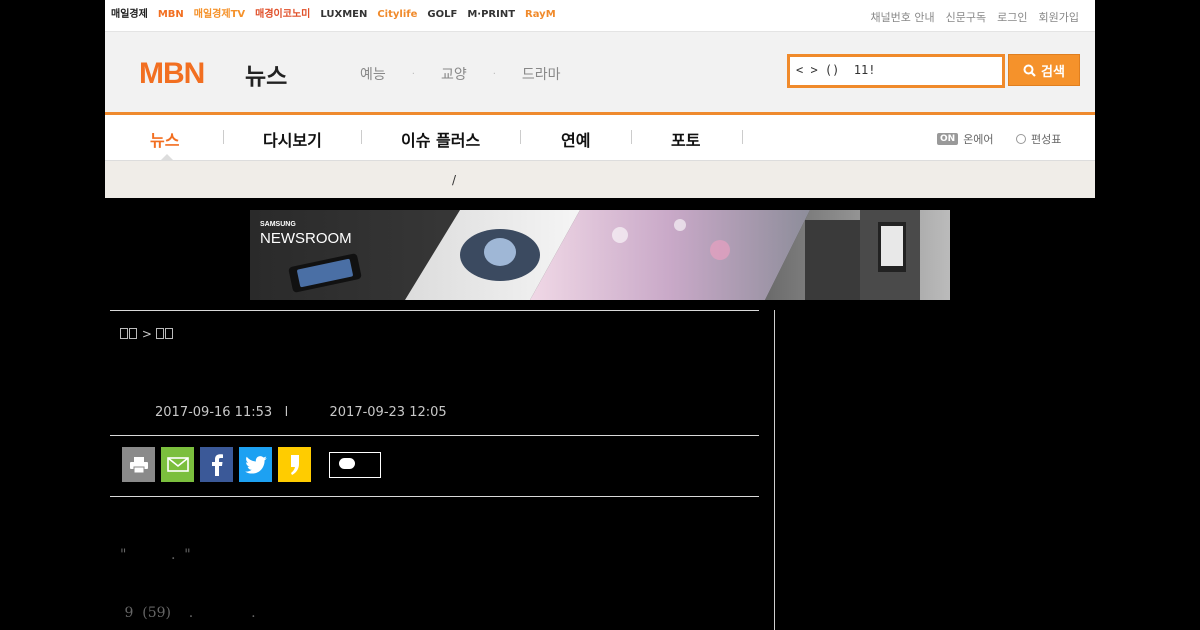 The image size is (1200, 630). I want to click on utility-link: 회원가입, so click(1059, 17).